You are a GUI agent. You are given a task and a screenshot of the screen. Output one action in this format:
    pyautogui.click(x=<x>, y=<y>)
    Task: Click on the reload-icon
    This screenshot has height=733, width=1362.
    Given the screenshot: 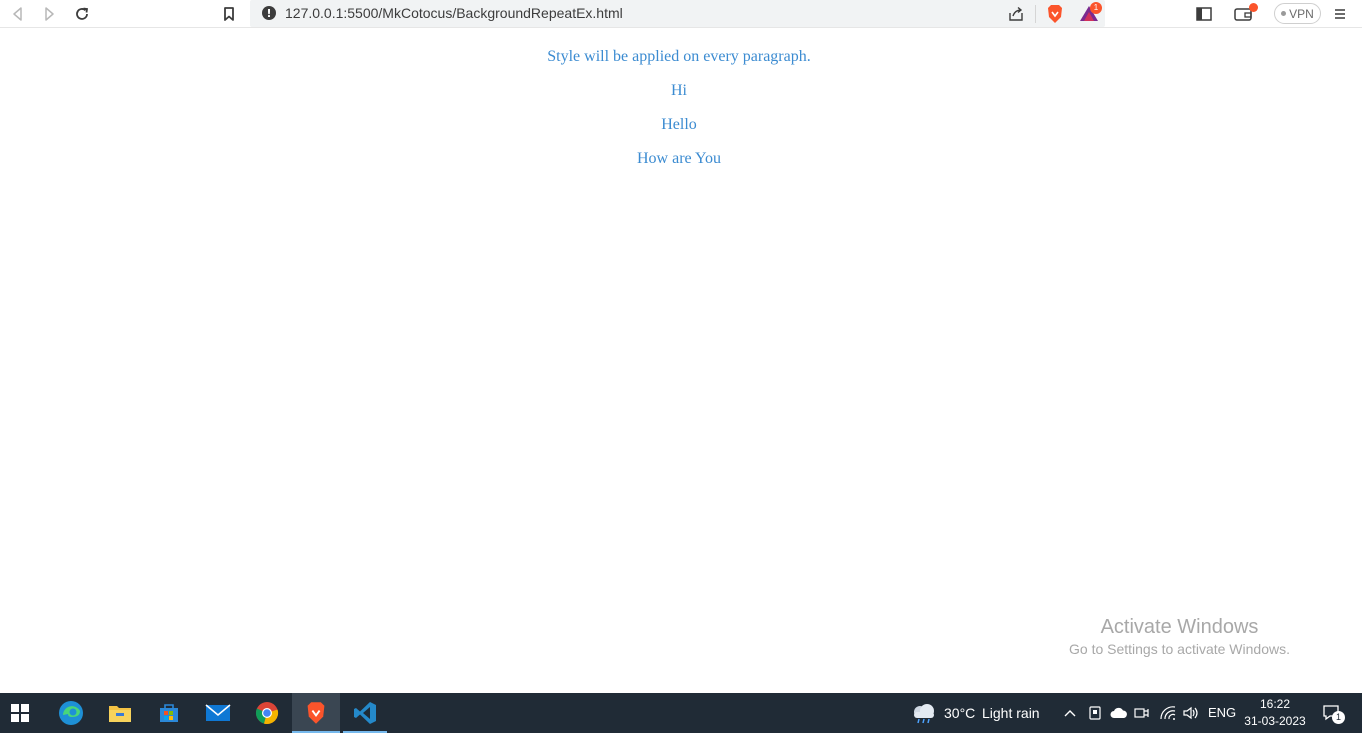 What is the action you would take?
    pyautogui.click(x=82, y=13)
    